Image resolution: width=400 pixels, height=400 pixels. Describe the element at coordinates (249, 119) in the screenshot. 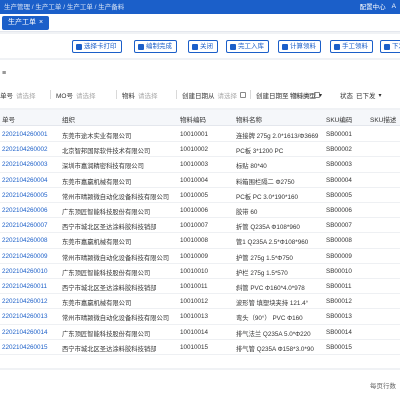

I see `col-material-name: 物料名称` at that location.